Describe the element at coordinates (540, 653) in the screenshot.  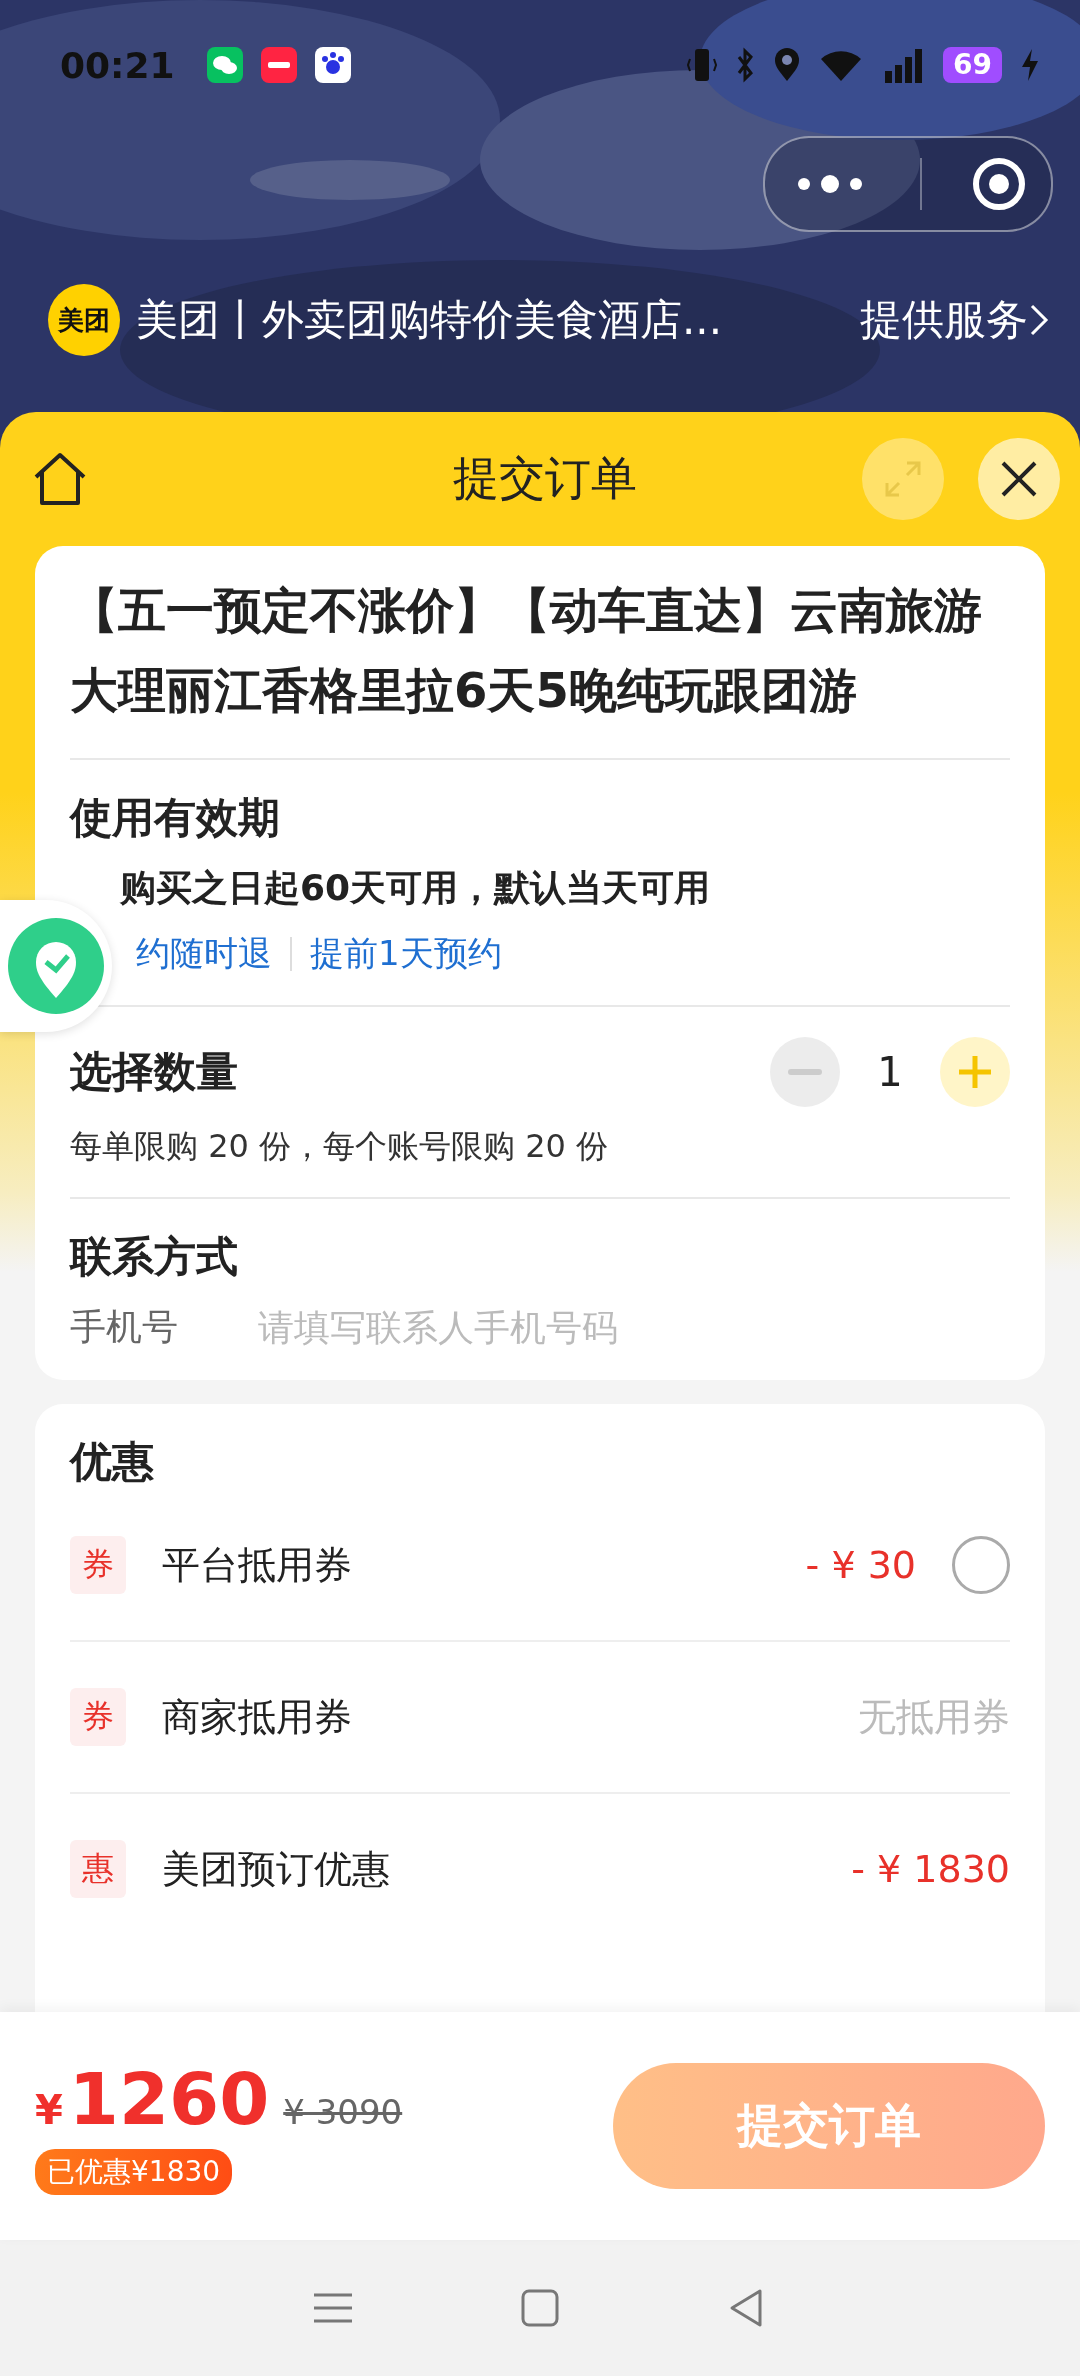
I see `product-title: 【五一预定不涨价】【动车直达】云南旅游大理丽江香格里拉6天5晚纯玩跟团游` at that location.